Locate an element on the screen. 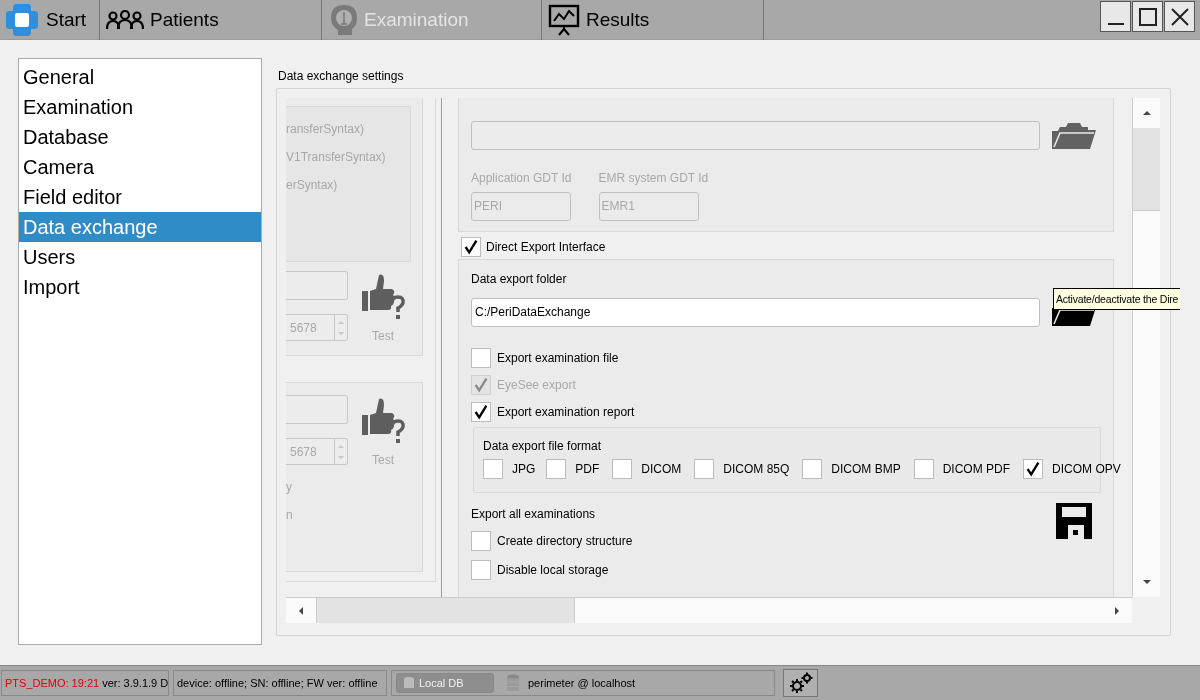 This screenshot has height=700, width=1200. settings-button is located at coordinates (800, 683).